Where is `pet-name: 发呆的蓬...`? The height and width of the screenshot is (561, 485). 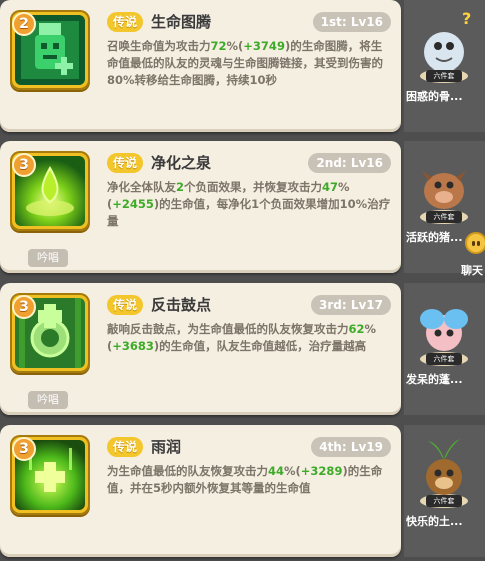
pet-name: 发呆的蓬... is located at coordinates (434, 379).